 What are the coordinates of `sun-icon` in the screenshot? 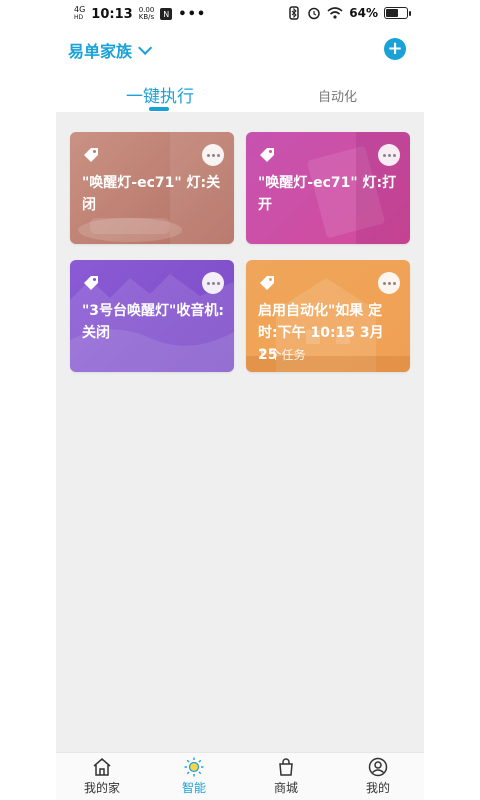 It's located at (194, 767).